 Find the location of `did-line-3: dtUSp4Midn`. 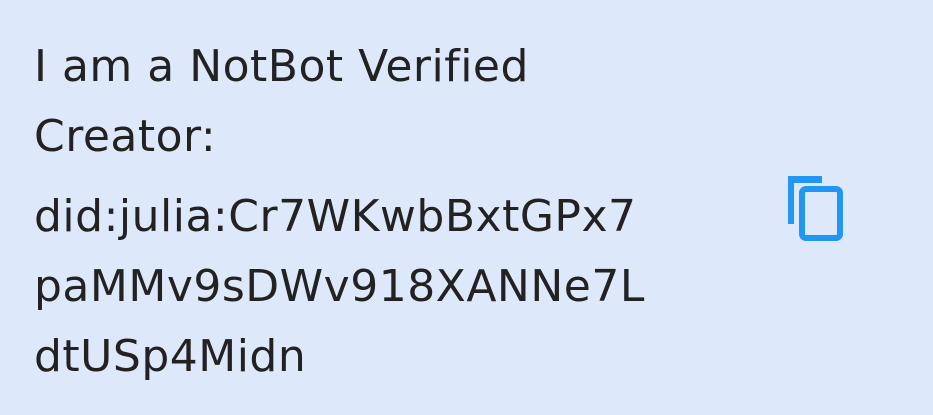

did-line-3: dtUSp4Midn is located at coordinates (170, 356).